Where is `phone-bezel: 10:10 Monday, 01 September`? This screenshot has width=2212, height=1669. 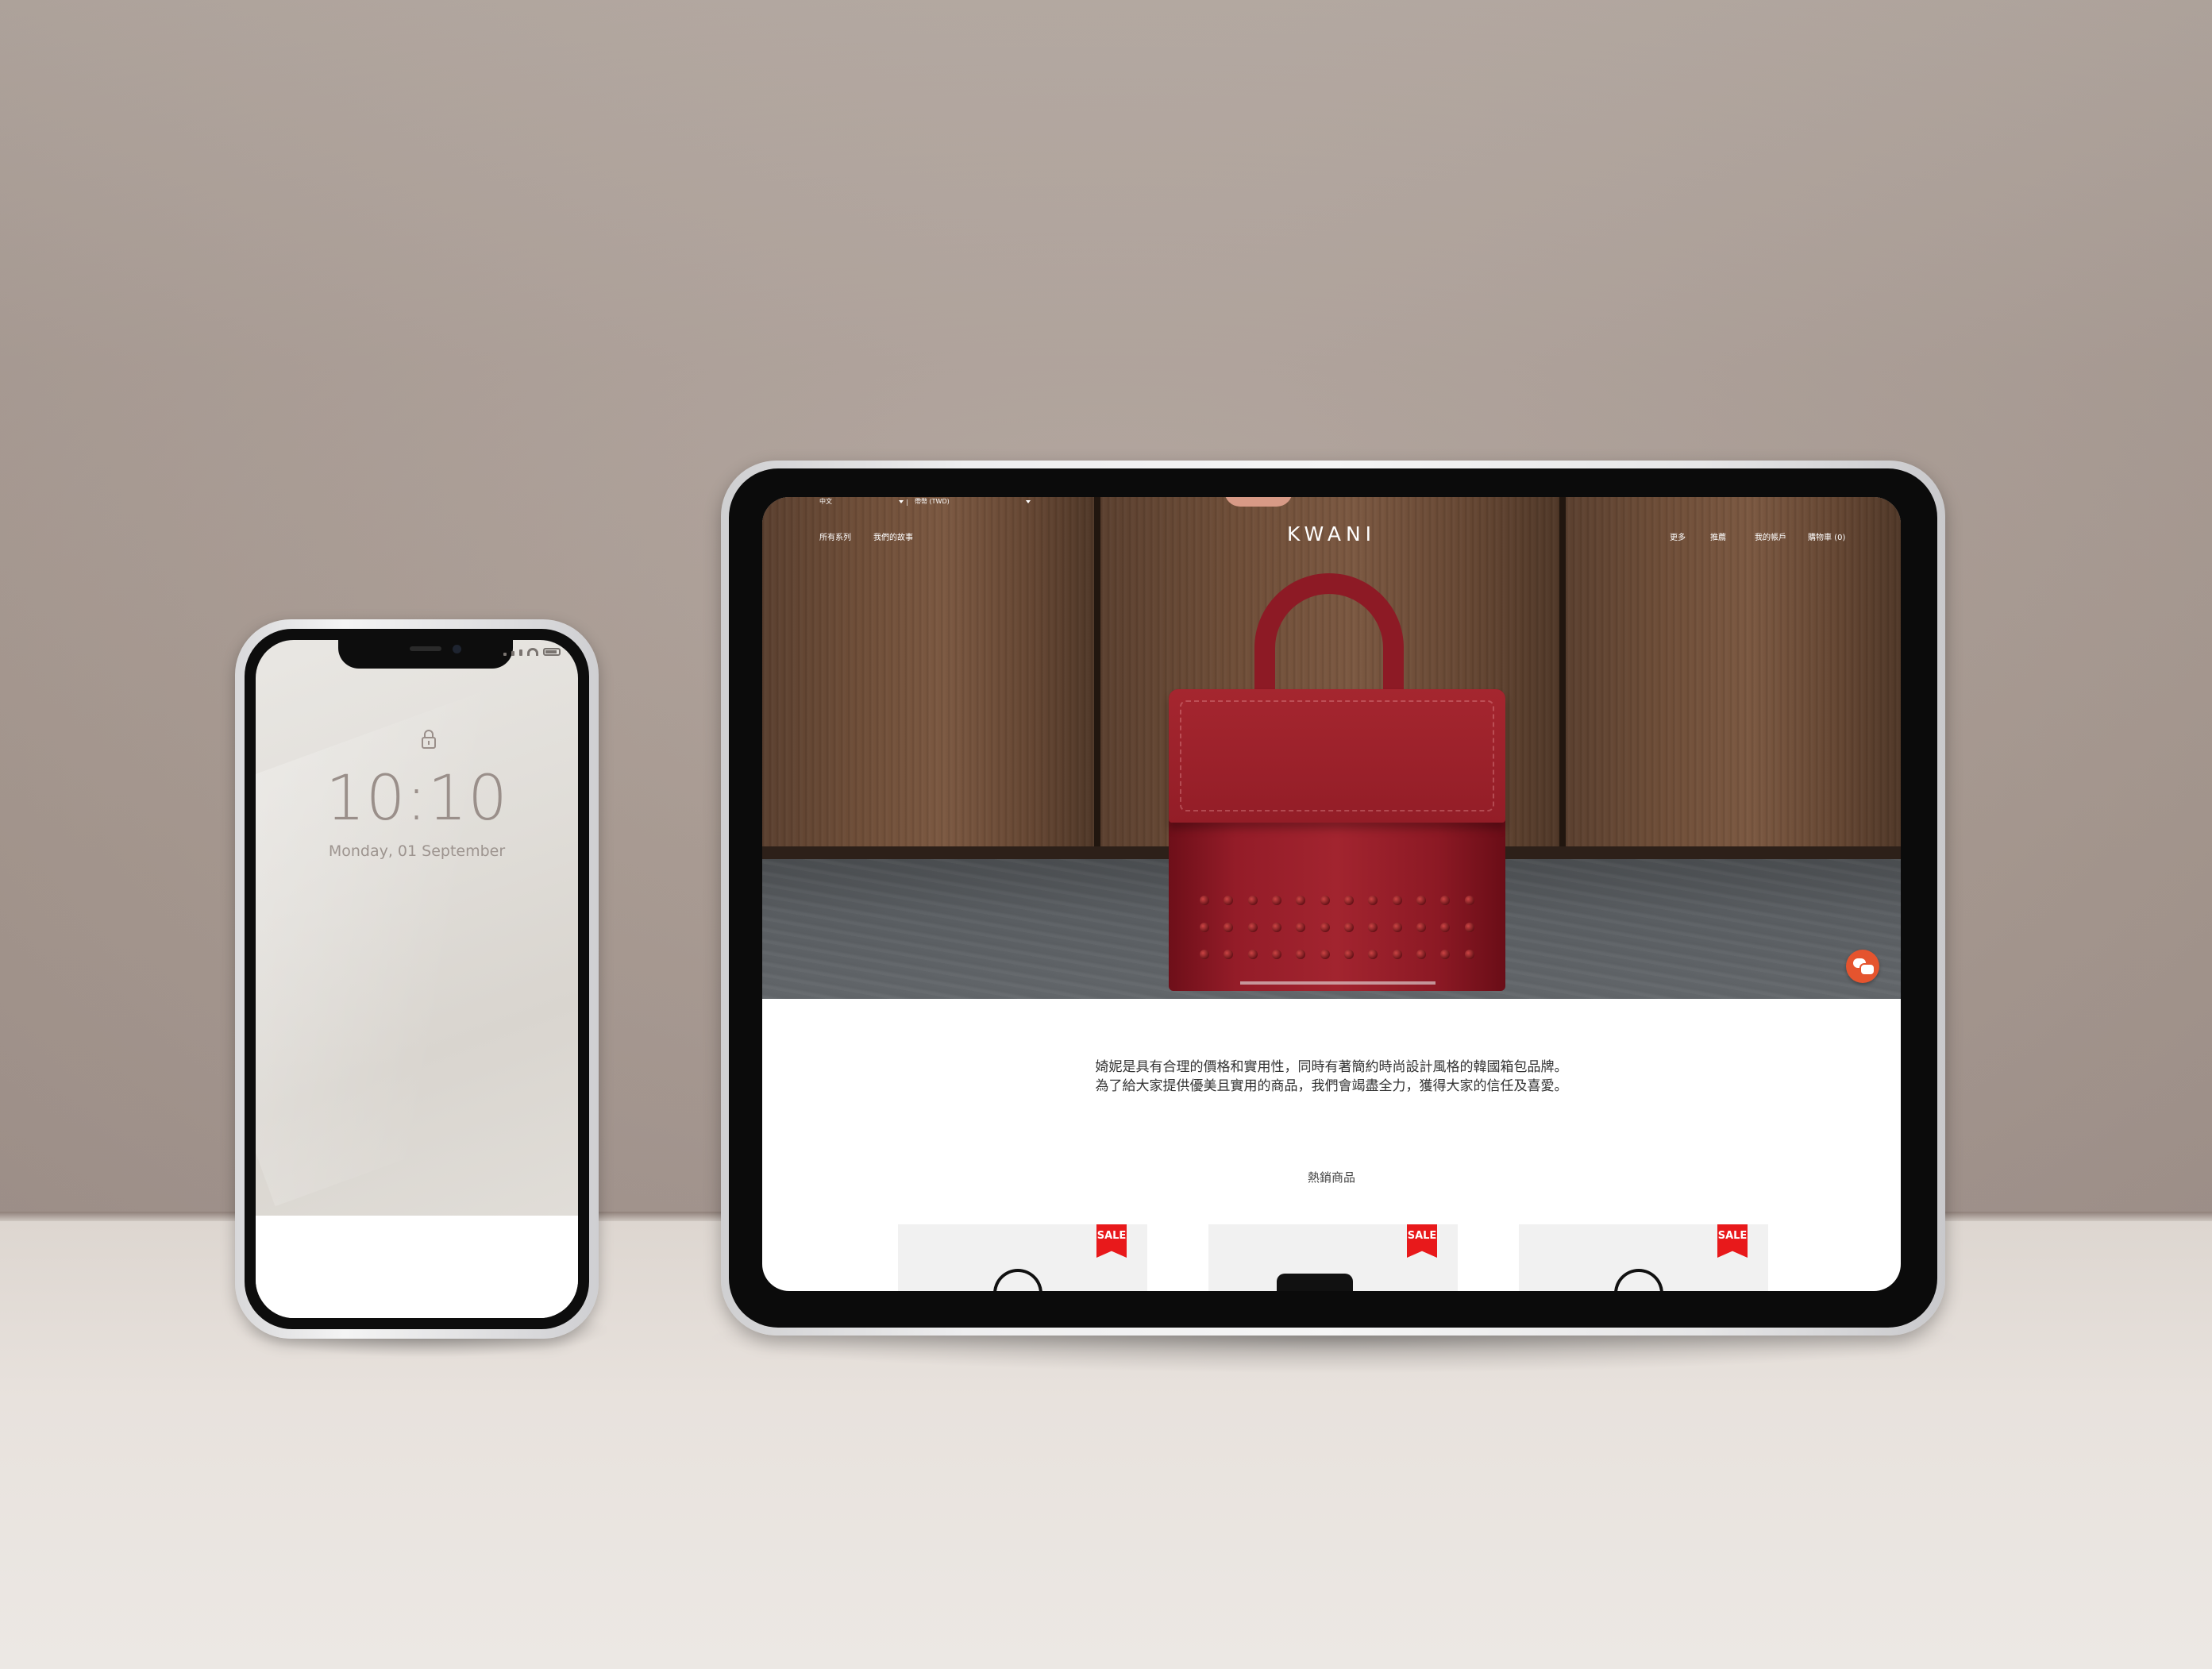 phone-bezel: 10:10 Monday, 01 September is located at coordinates (417, 979).